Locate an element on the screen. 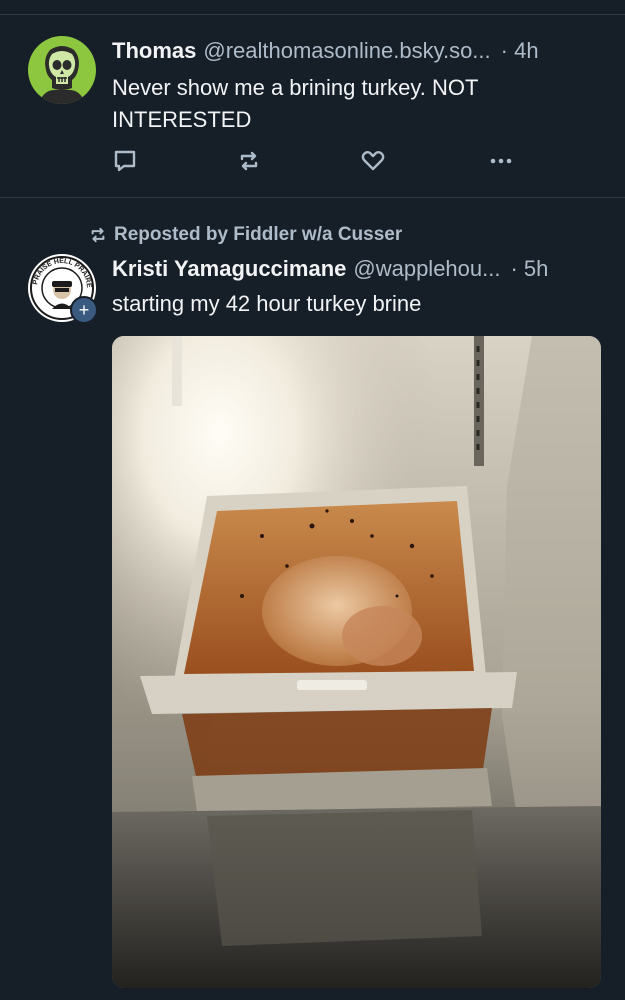 The image size is (625, 1000). top-divider is located at coordinates (312, 14).